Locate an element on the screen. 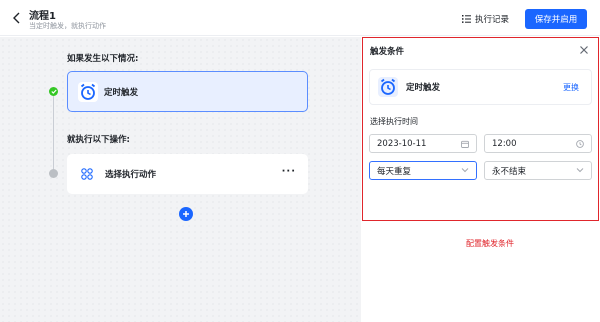 This screenshot has width=600, height=322. calendar-icon is located at coordinates (465, 144).